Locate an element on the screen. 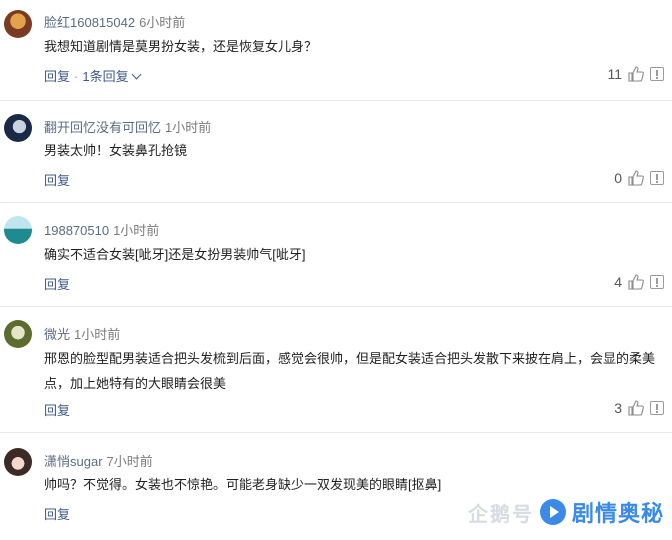  username: 脸红160815042 is located at coordinates (89, 22).